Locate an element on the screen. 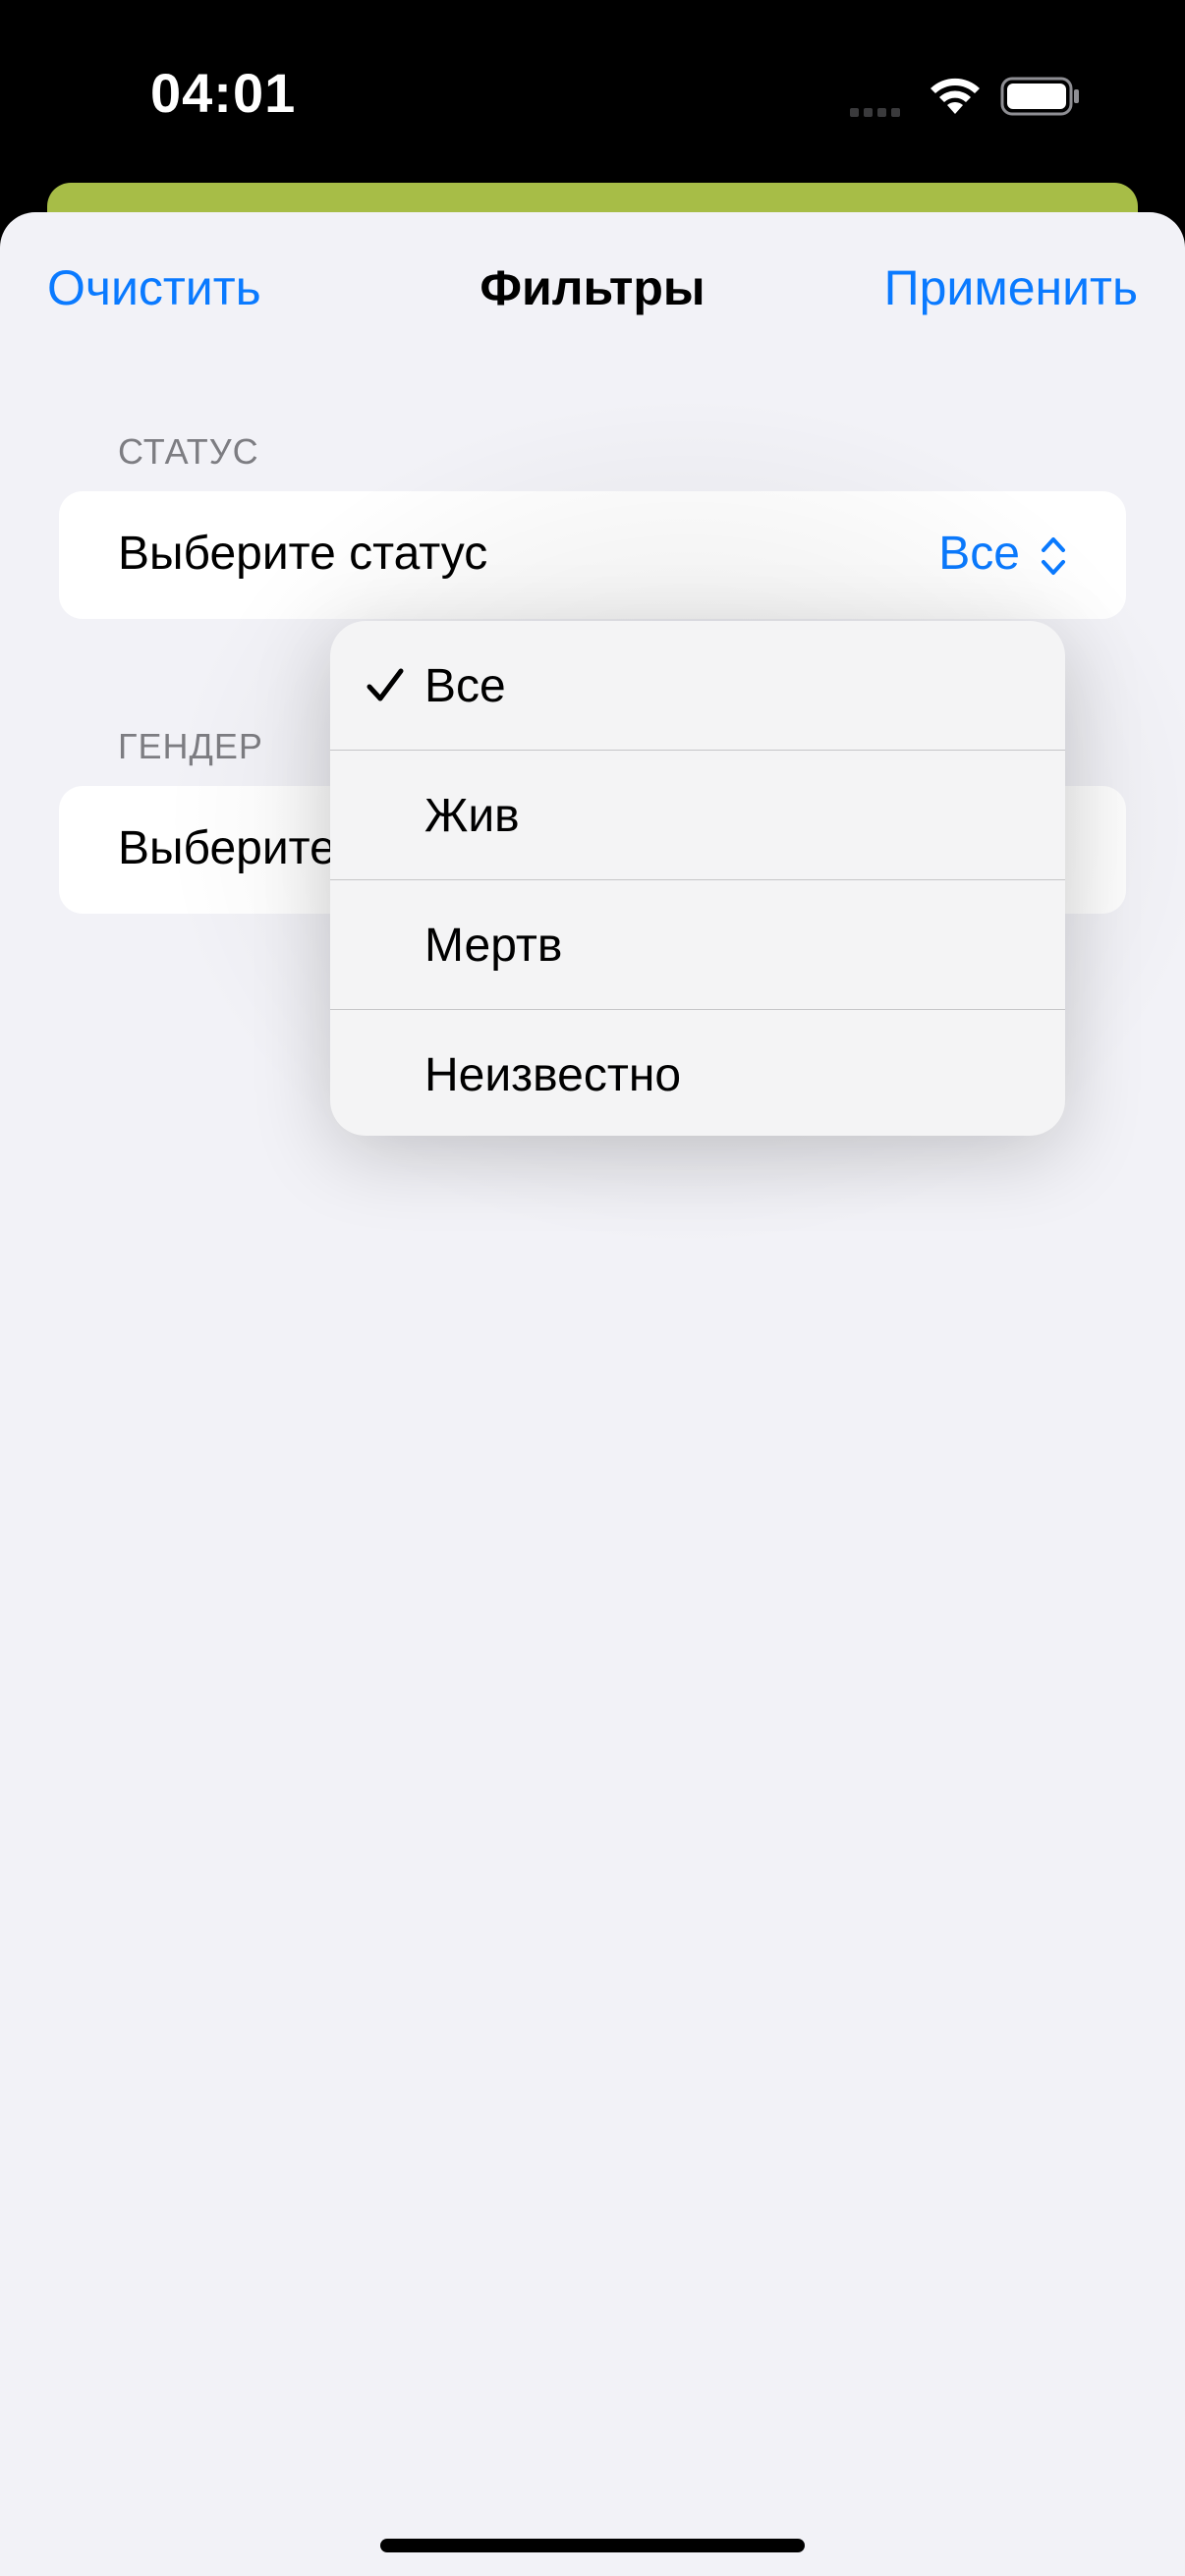 This screenshot has height=2576, width=1185. menu-item-dead: Мертв is located at coordinates (697, 945).